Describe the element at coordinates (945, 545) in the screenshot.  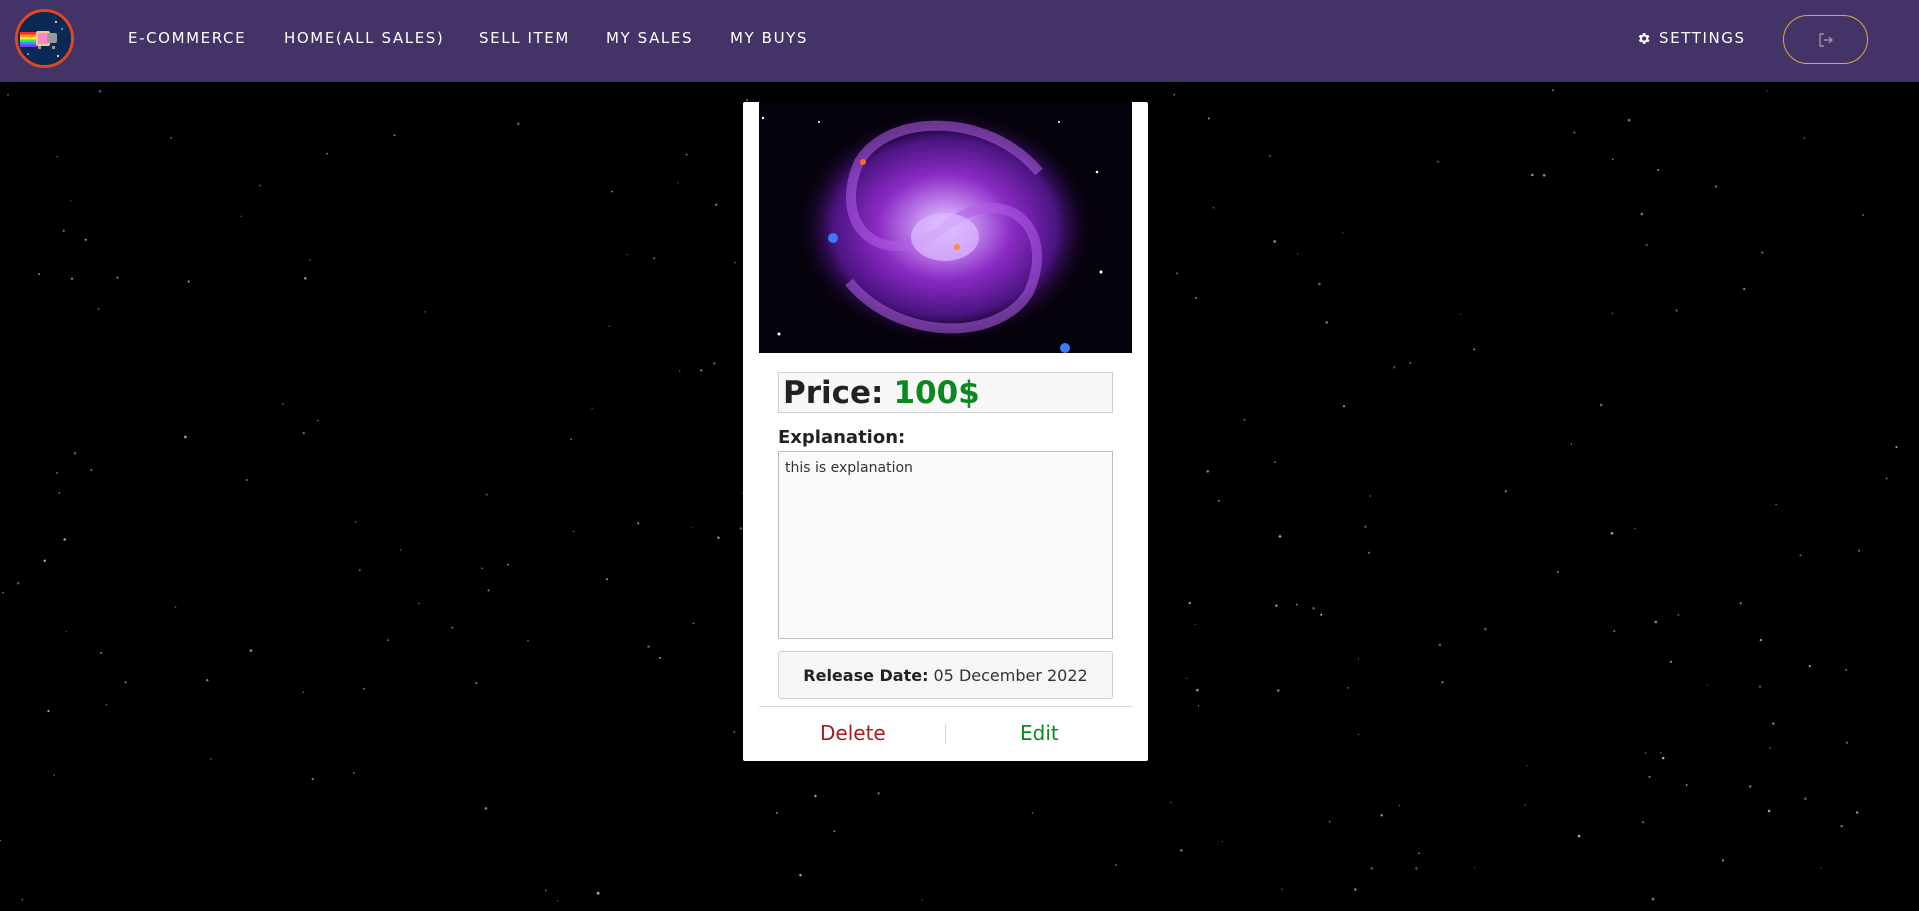
I see `explanation-textarea: this is explanation` at that location.